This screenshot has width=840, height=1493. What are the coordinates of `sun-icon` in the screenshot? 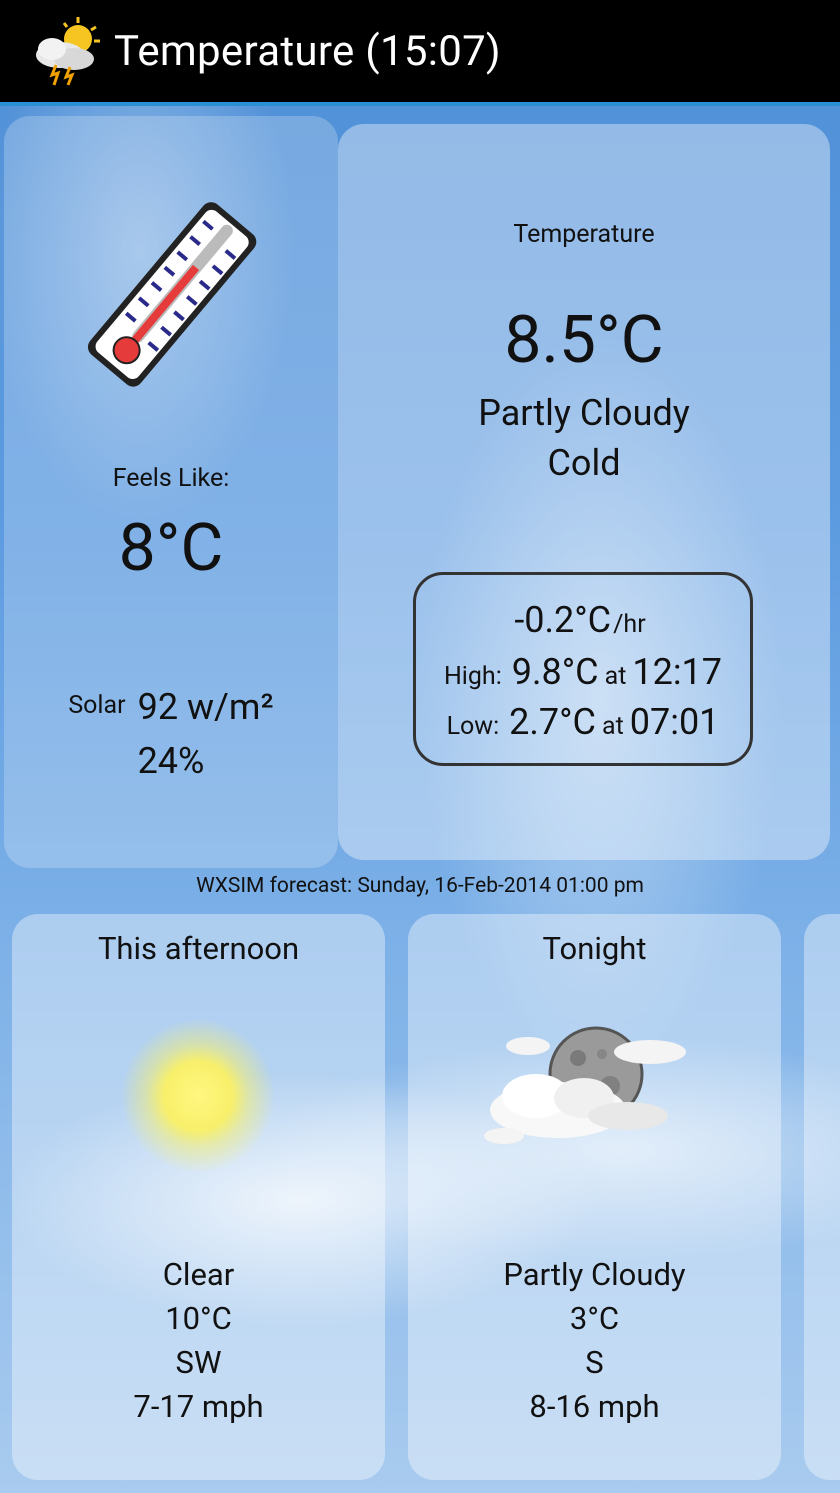 It's located at (198, 1096).